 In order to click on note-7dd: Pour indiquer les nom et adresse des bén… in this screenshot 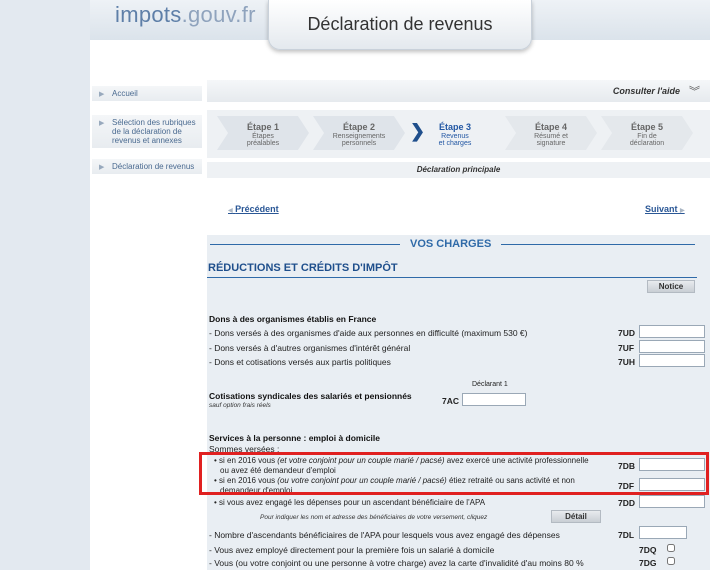, I will do `click(374, 517)`.